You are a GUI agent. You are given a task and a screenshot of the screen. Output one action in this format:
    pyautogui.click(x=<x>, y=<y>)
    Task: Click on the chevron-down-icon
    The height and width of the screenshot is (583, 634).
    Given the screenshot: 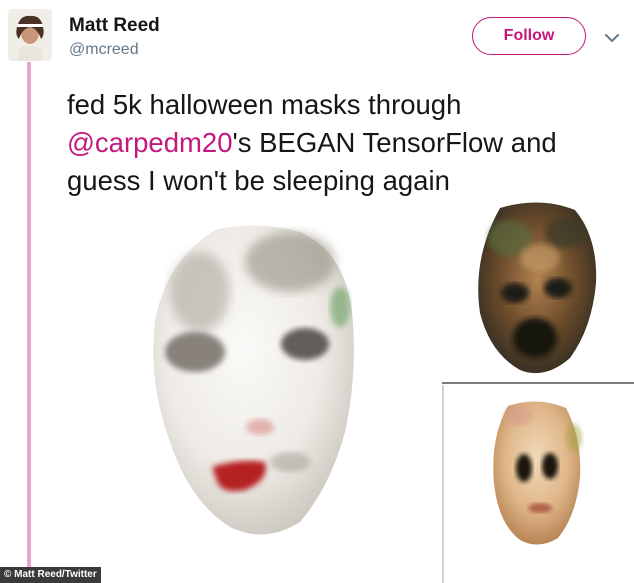 What is the action you would take?
    pyautogui.click(x=612, y=38)
    